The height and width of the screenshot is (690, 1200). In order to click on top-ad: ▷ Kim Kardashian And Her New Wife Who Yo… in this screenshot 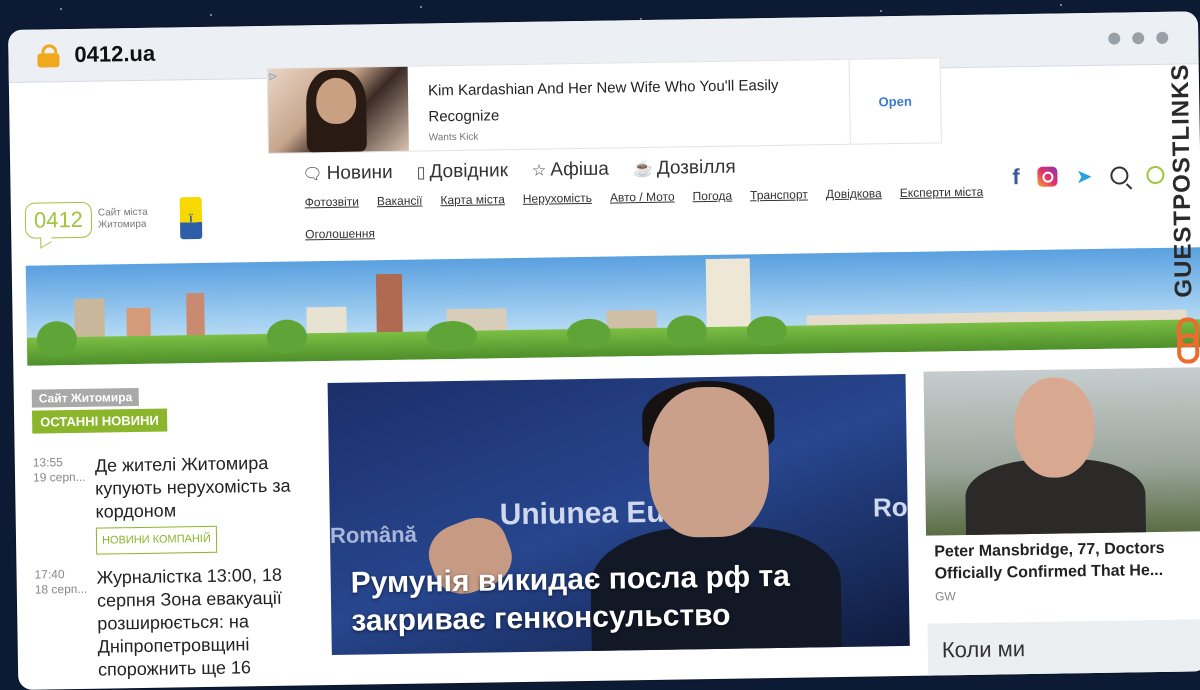, I will do `click(604, 105)`.